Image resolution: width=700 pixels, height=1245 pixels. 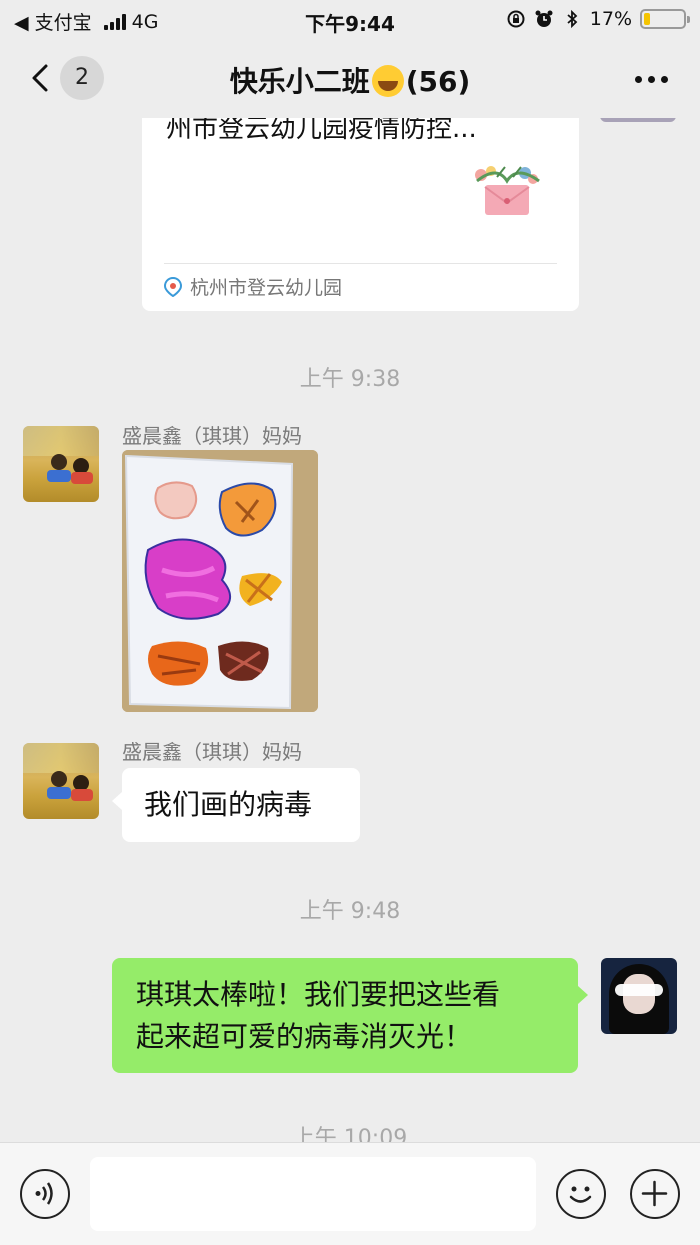 I want to click on message-bubble: 琪琪太棒啦！我们要把这些看 起来超可爱的病毒消灭光！, so click(x=350, y=1015).